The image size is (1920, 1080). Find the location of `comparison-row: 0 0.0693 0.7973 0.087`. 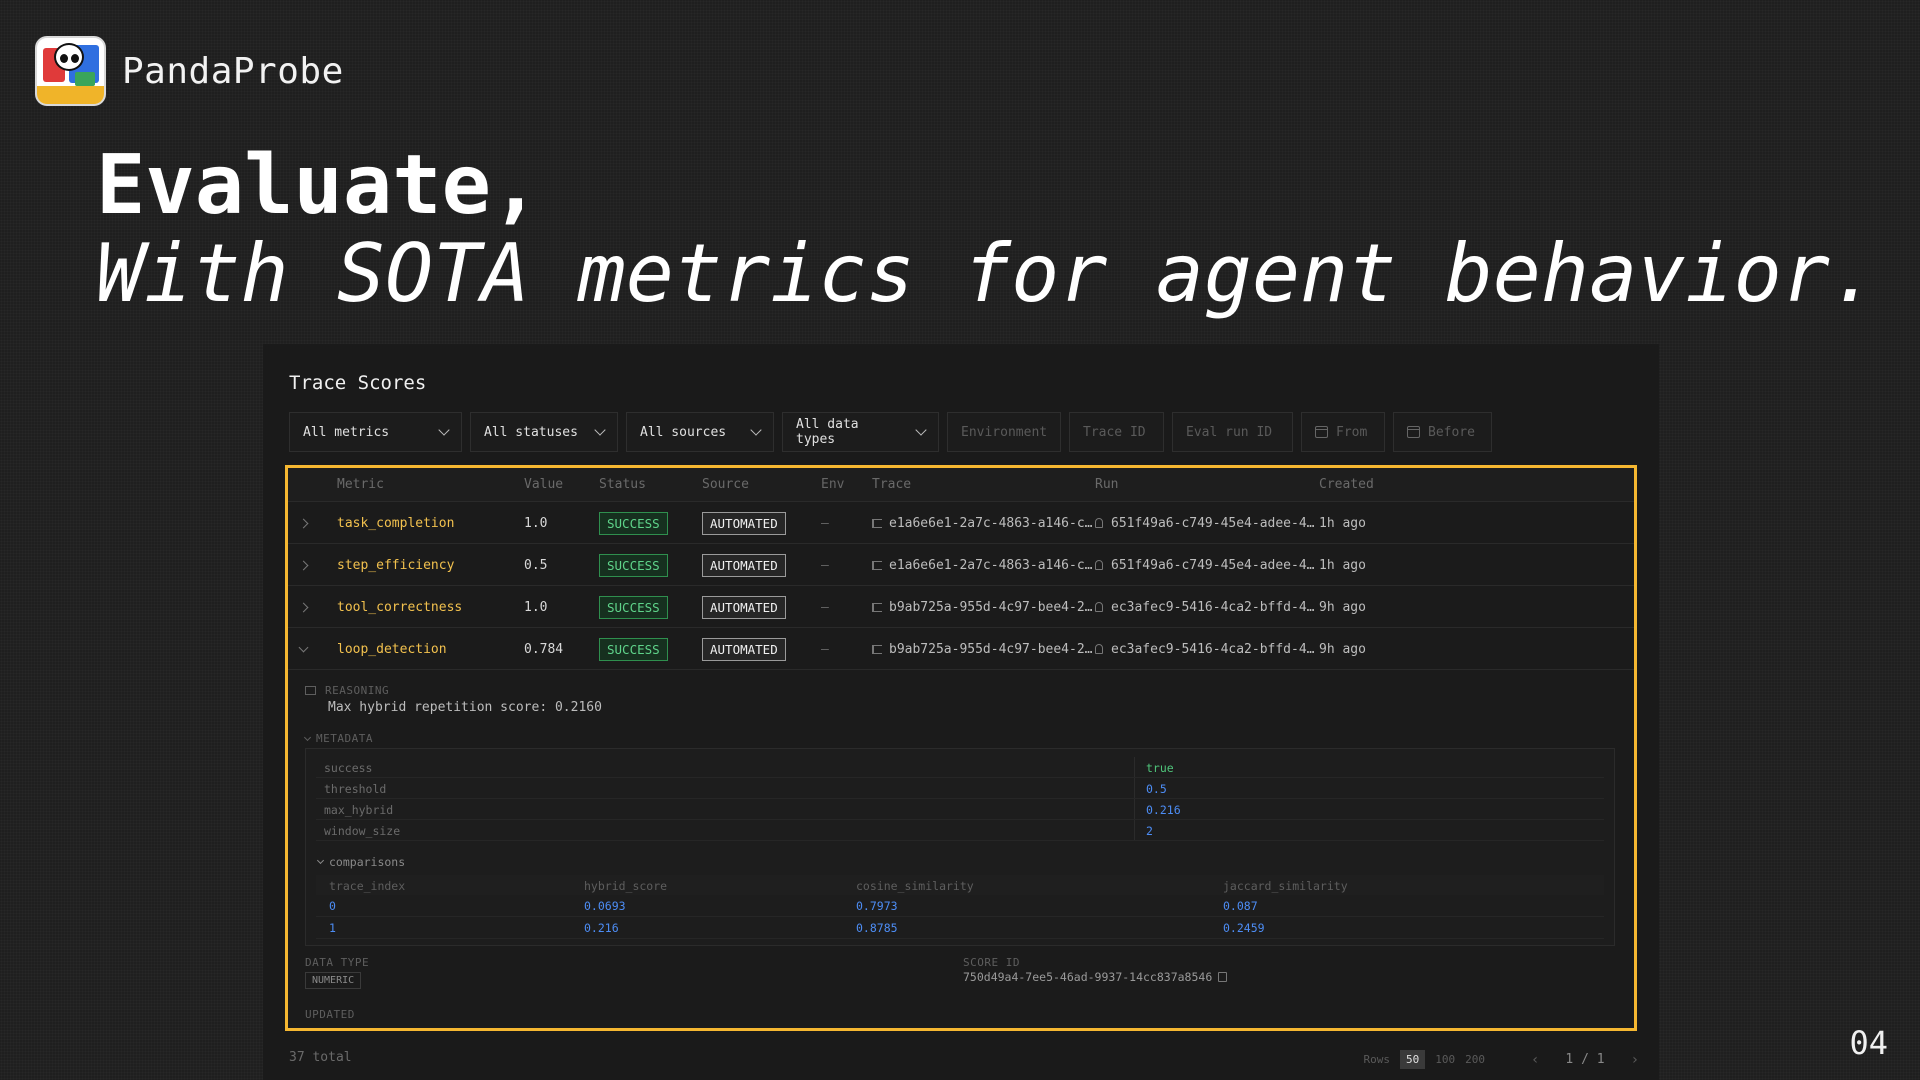

comparison-row: 0 0.0693 0.7973 0.087 is located at coordinates (960, 906).